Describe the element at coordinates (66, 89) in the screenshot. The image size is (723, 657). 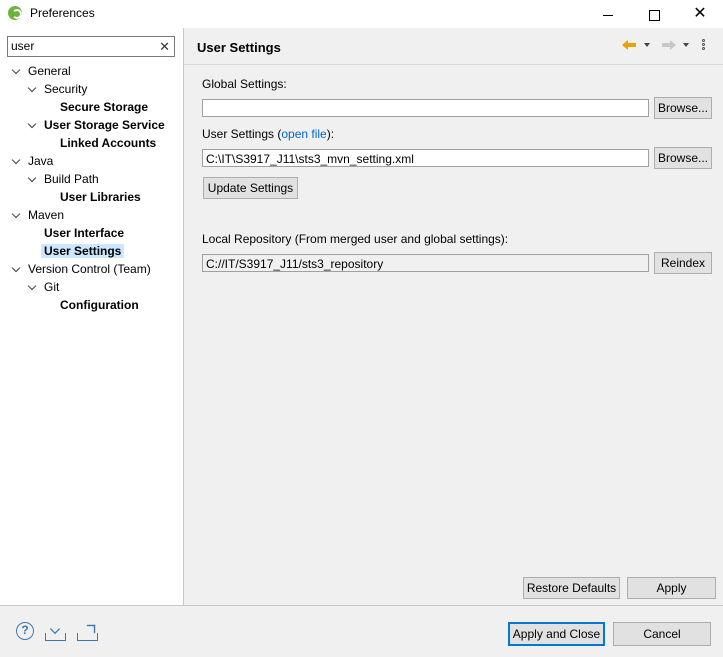
I see `tree-item-label: Security` at that location.